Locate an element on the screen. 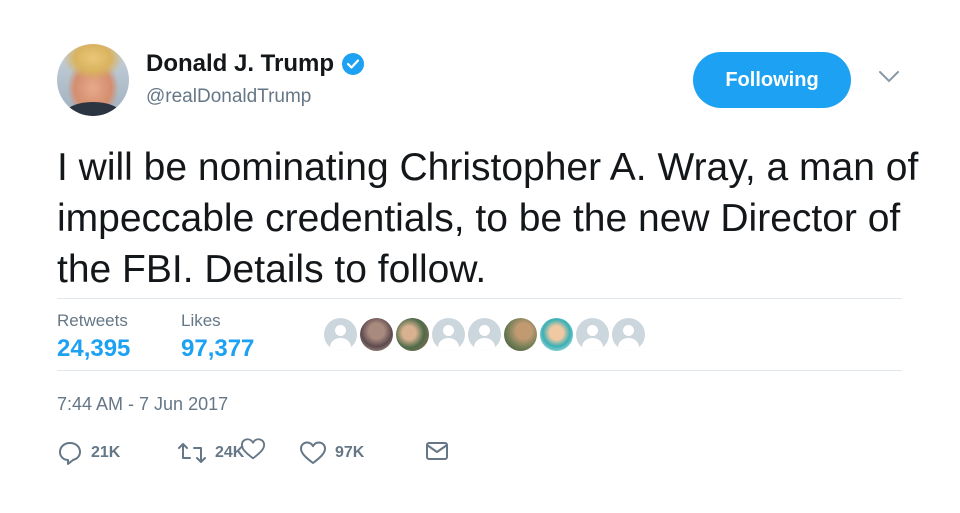  liker-avatars is located at coordinates (484, 334).